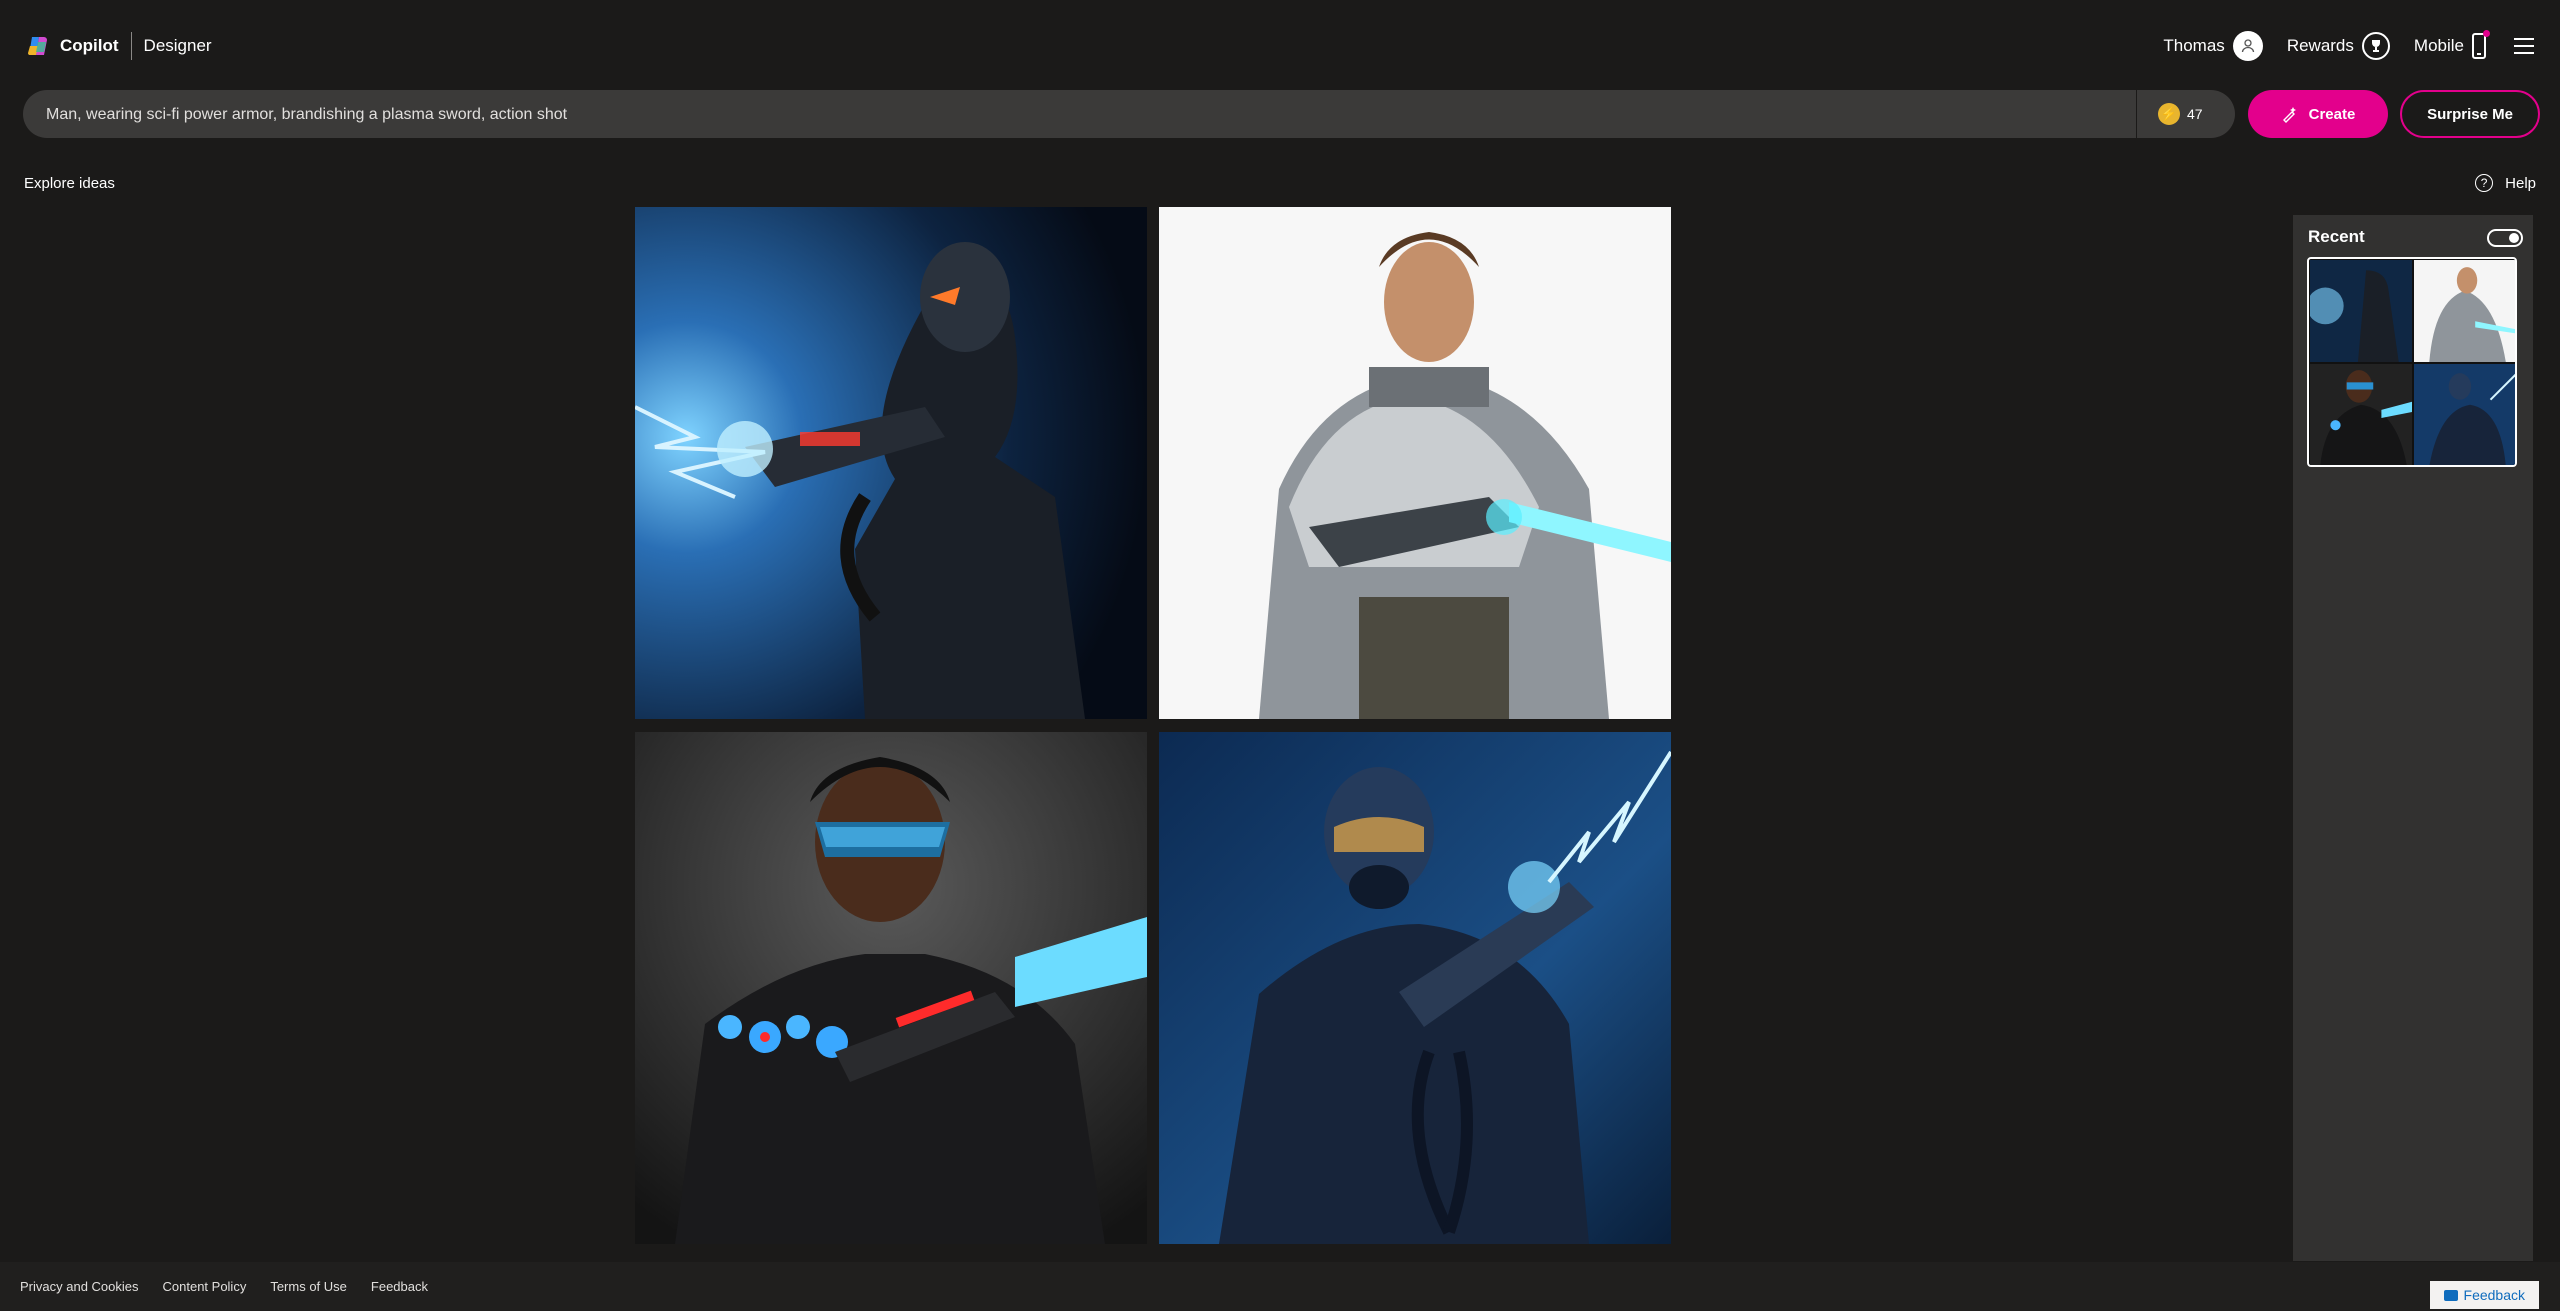 The image size is (2560, 1311). Describe the element at coordinates (2450, 1295) in the screenshot. I see `chat-bubble-icon` at that location.